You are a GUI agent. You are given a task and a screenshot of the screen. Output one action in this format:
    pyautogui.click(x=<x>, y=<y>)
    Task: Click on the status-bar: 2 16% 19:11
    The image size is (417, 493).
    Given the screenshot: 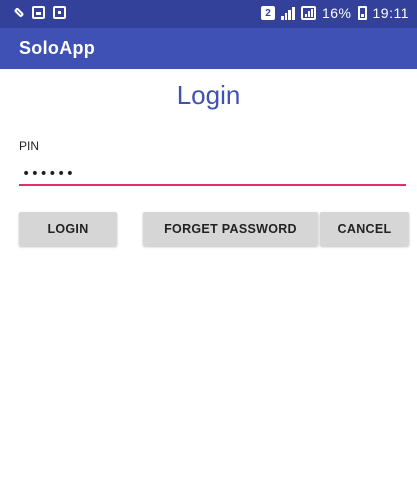 What is the action you would take?
    pyautogui.click(x=208, y=14)
    